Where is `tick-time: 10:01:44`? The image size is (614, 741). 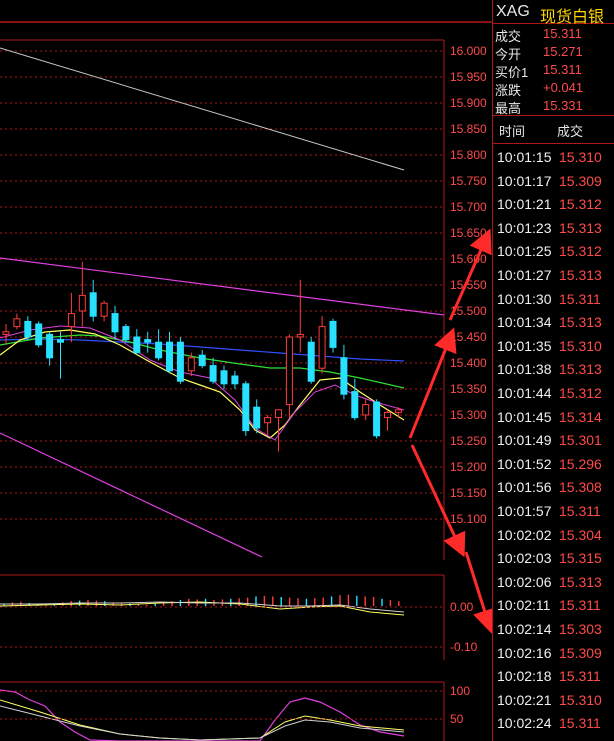 tick-time: 10:01:44 is located at coordinates (524, 393).